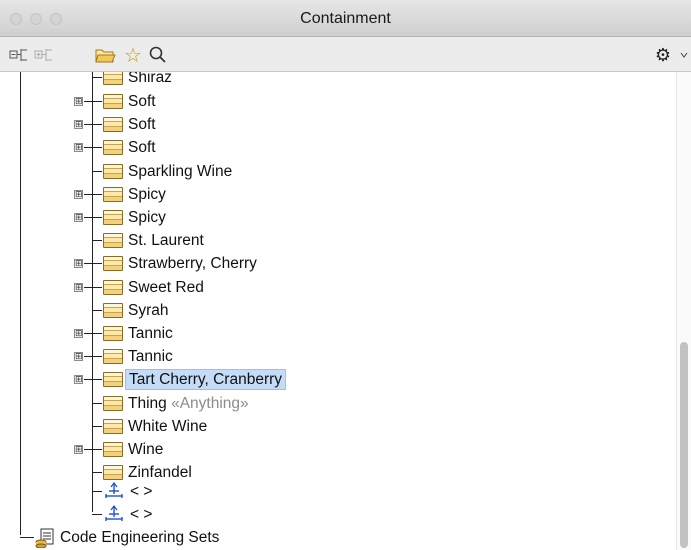  What do you see at coordinates (338, 263) in the screenshot?
I see `tree-item: ⊞ Strawberry, Cherry` at bounding box center [338, 263].